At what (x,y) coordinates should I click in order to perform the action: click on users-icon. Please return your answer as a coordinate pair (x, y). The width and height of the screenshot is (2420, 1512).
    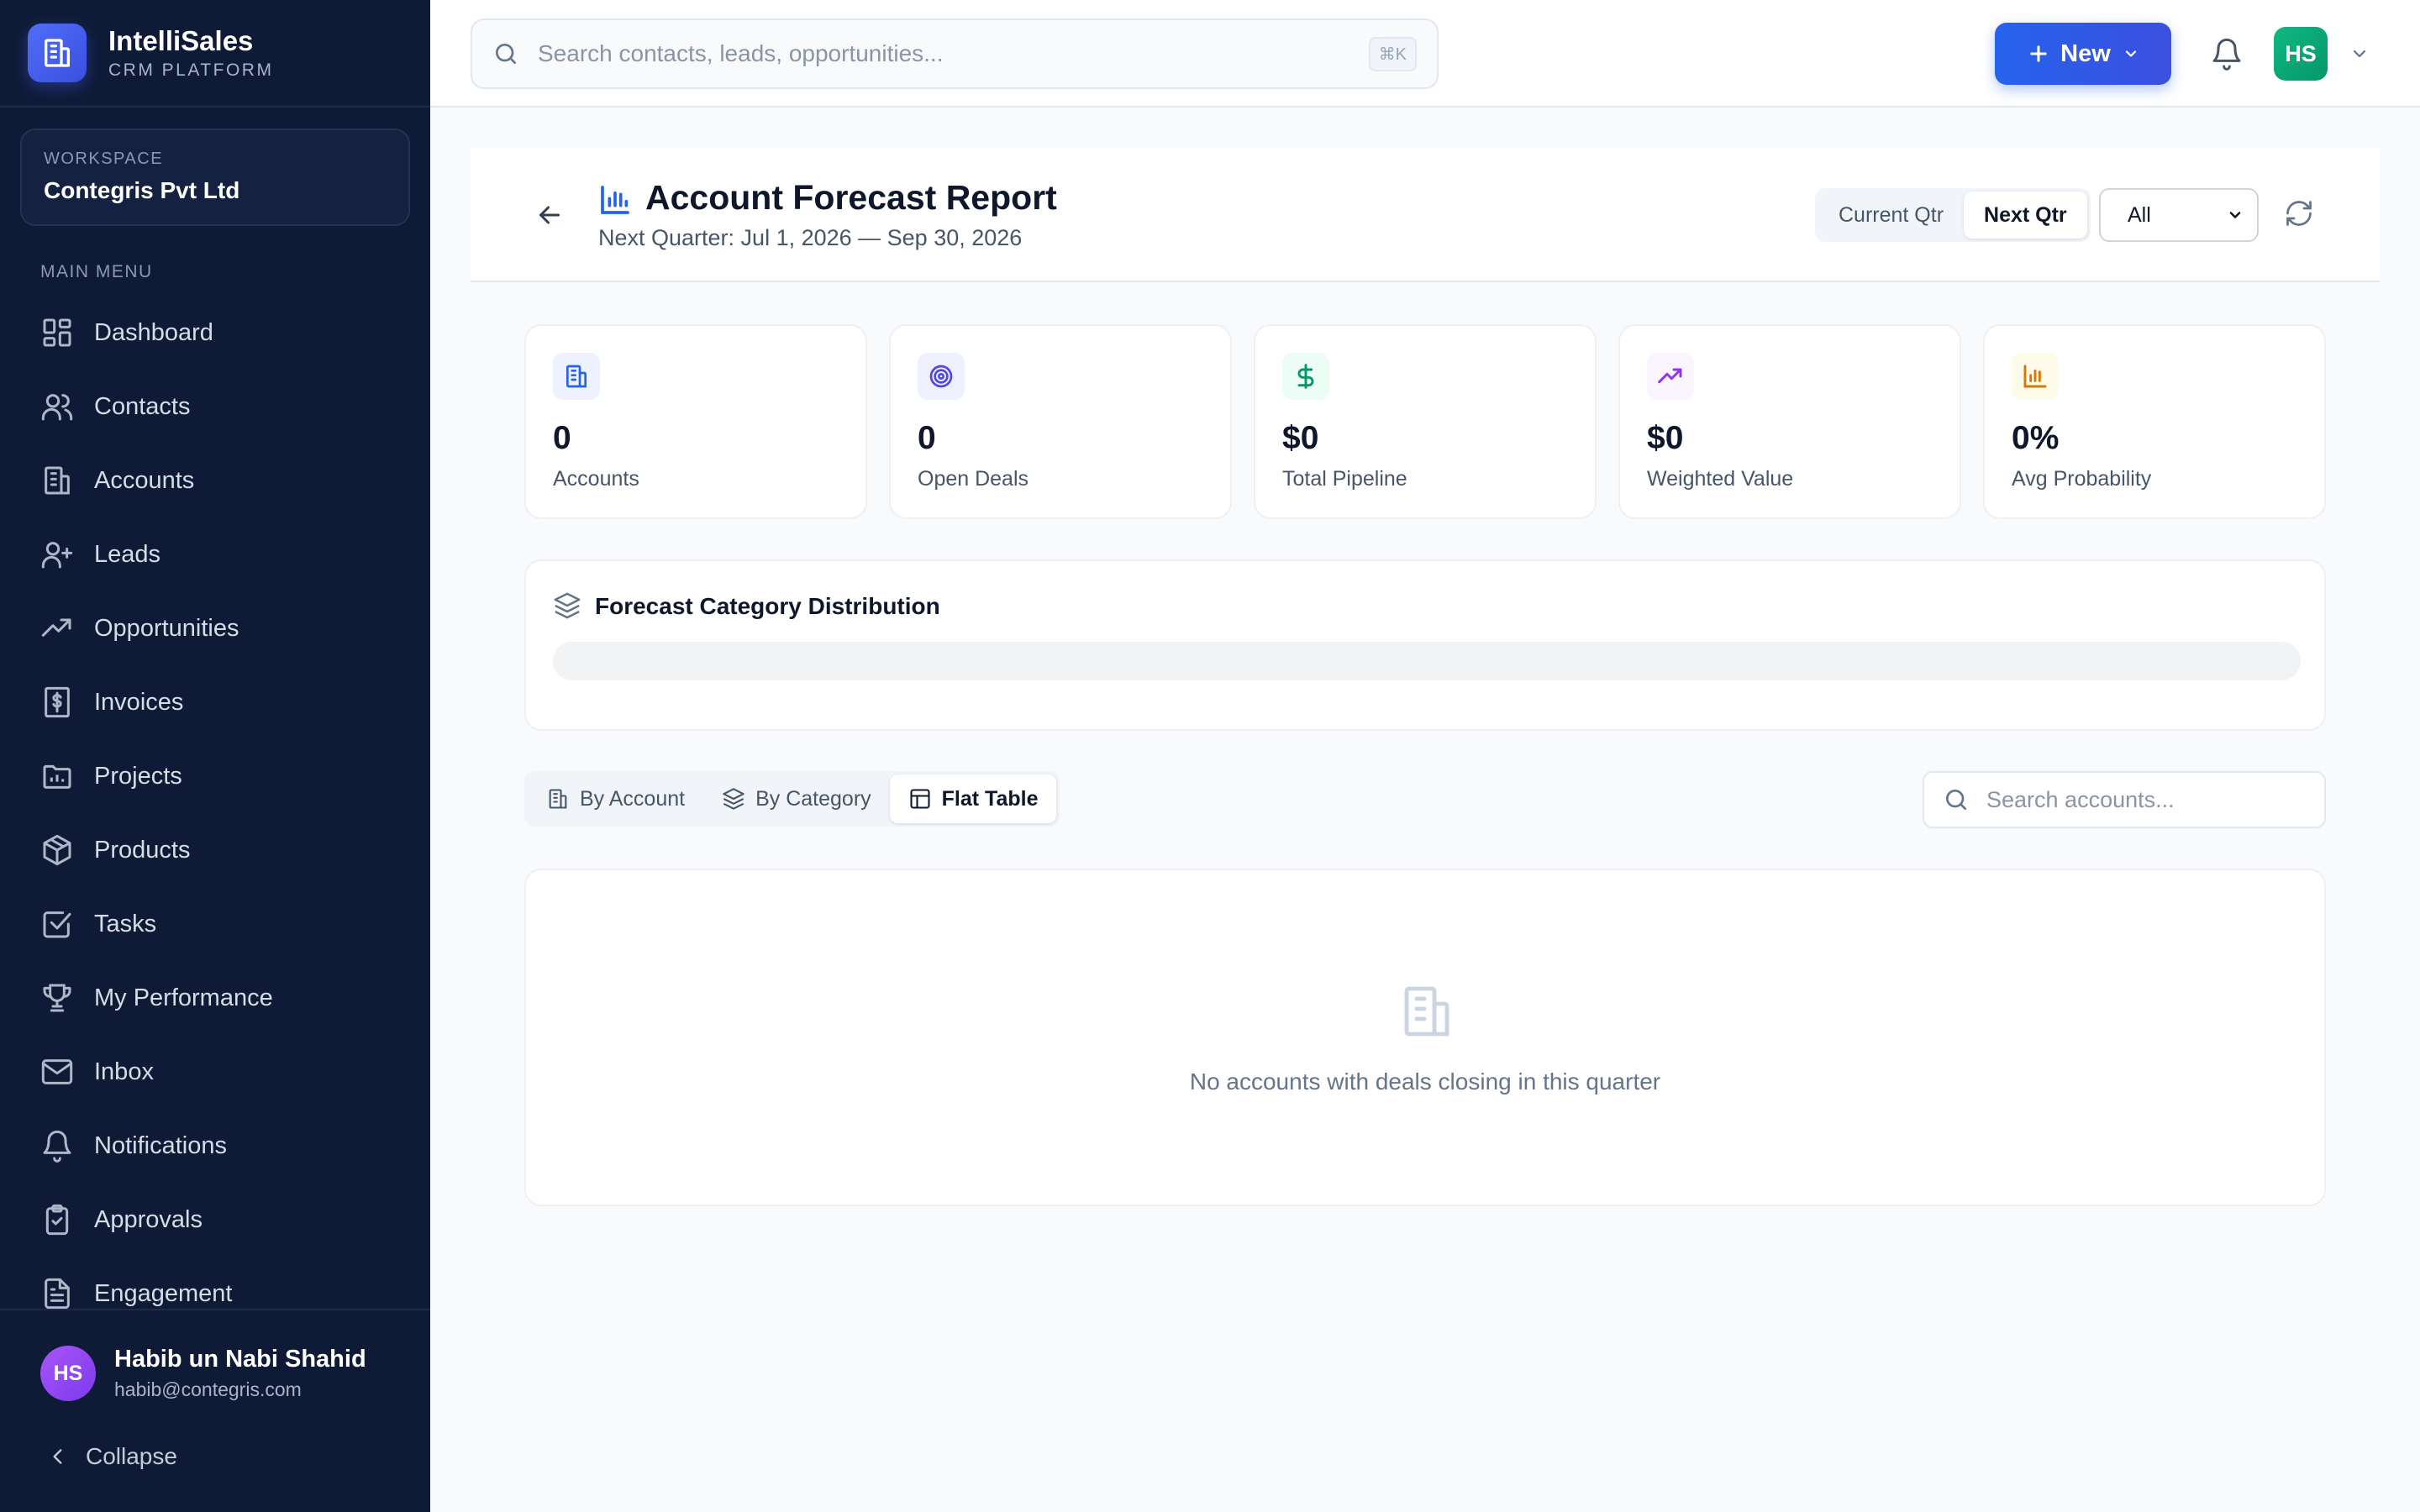
    Looking at the image, I should click on (57, 406).